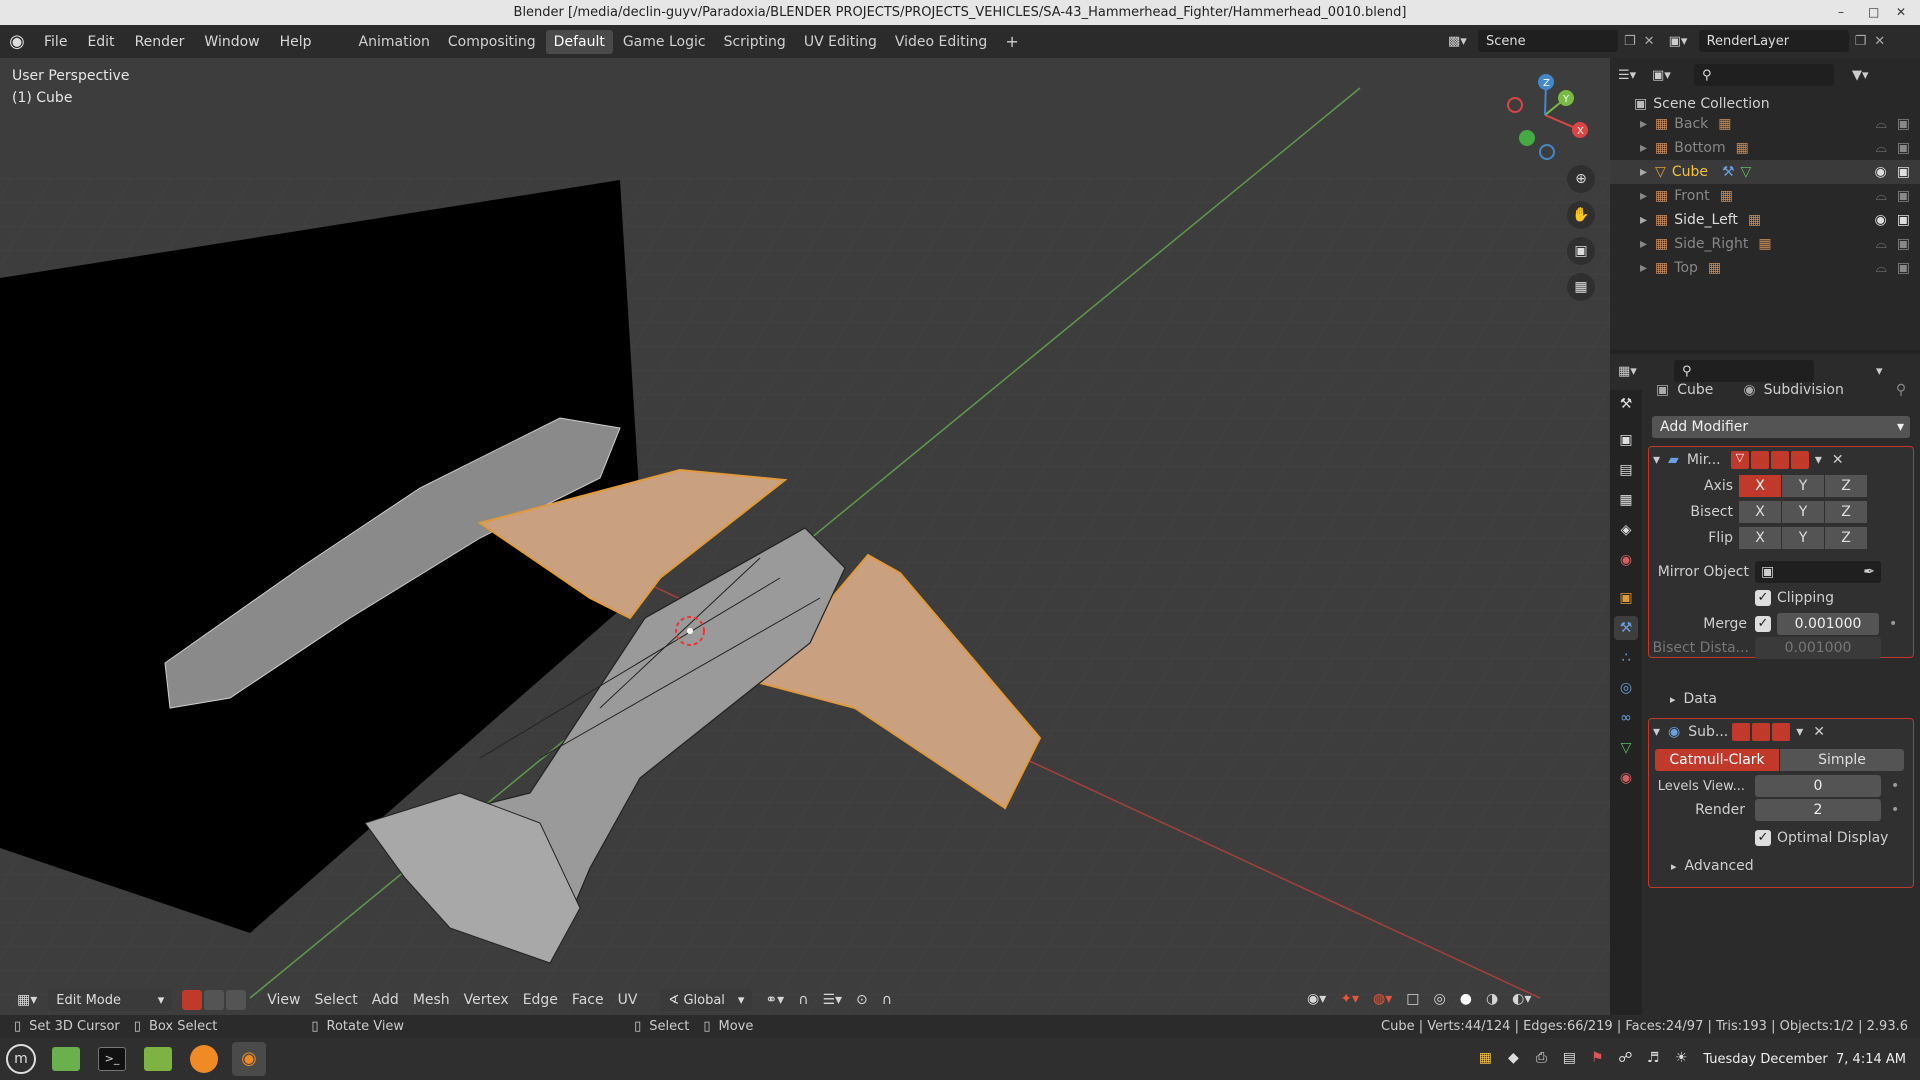 The width and height of the screenshot is (1920, 1080). I want to click on outliner-item: ▸ ▦ Side_Right ▦ ⌓ ▣, so click(1765, 244).